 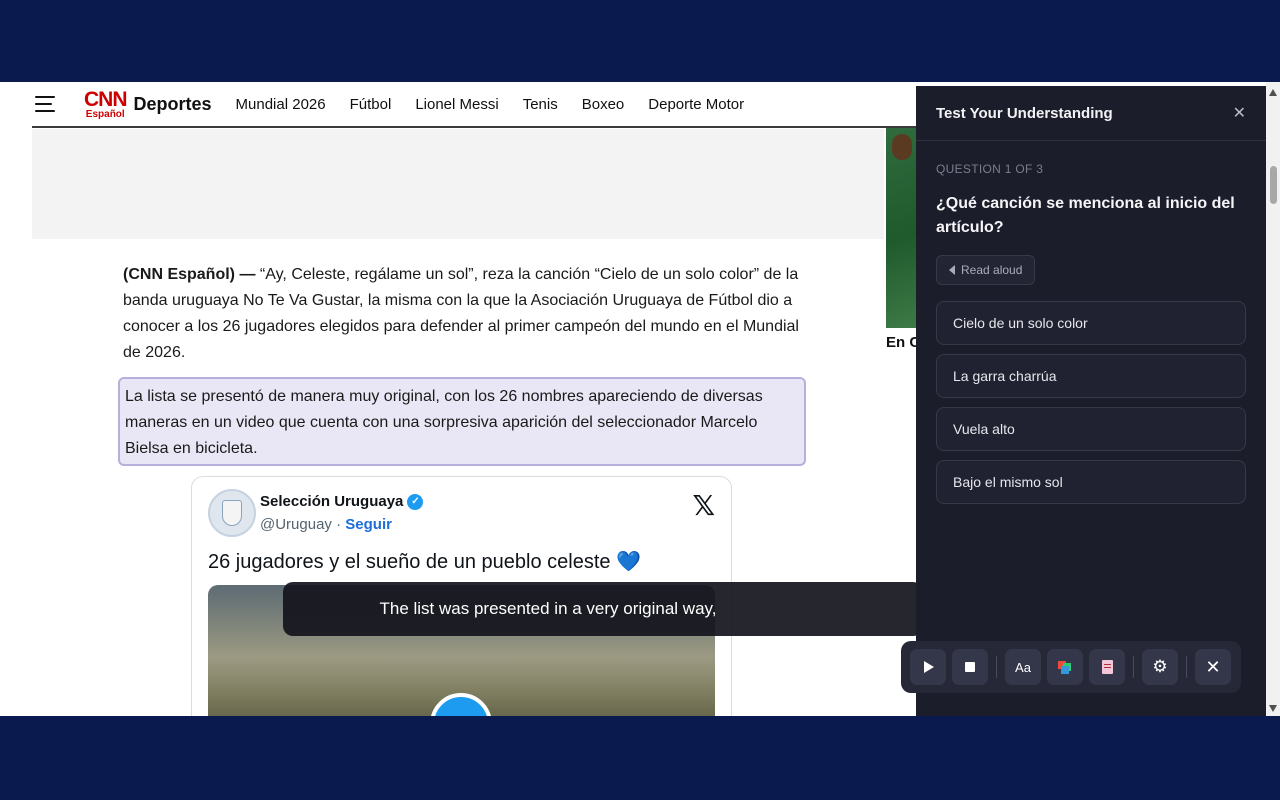 What do you see at coordinates (703, 505) in the screenshot?
I see `x-logo-icon: 𝕏` at bounding box center [703, 505].